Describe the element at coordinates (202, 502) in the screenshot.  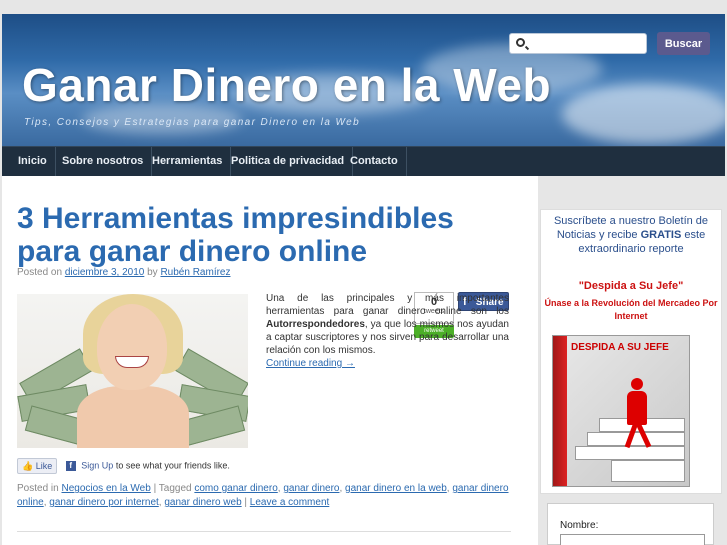
I see `tag-link: ganar dinero web` at that location.